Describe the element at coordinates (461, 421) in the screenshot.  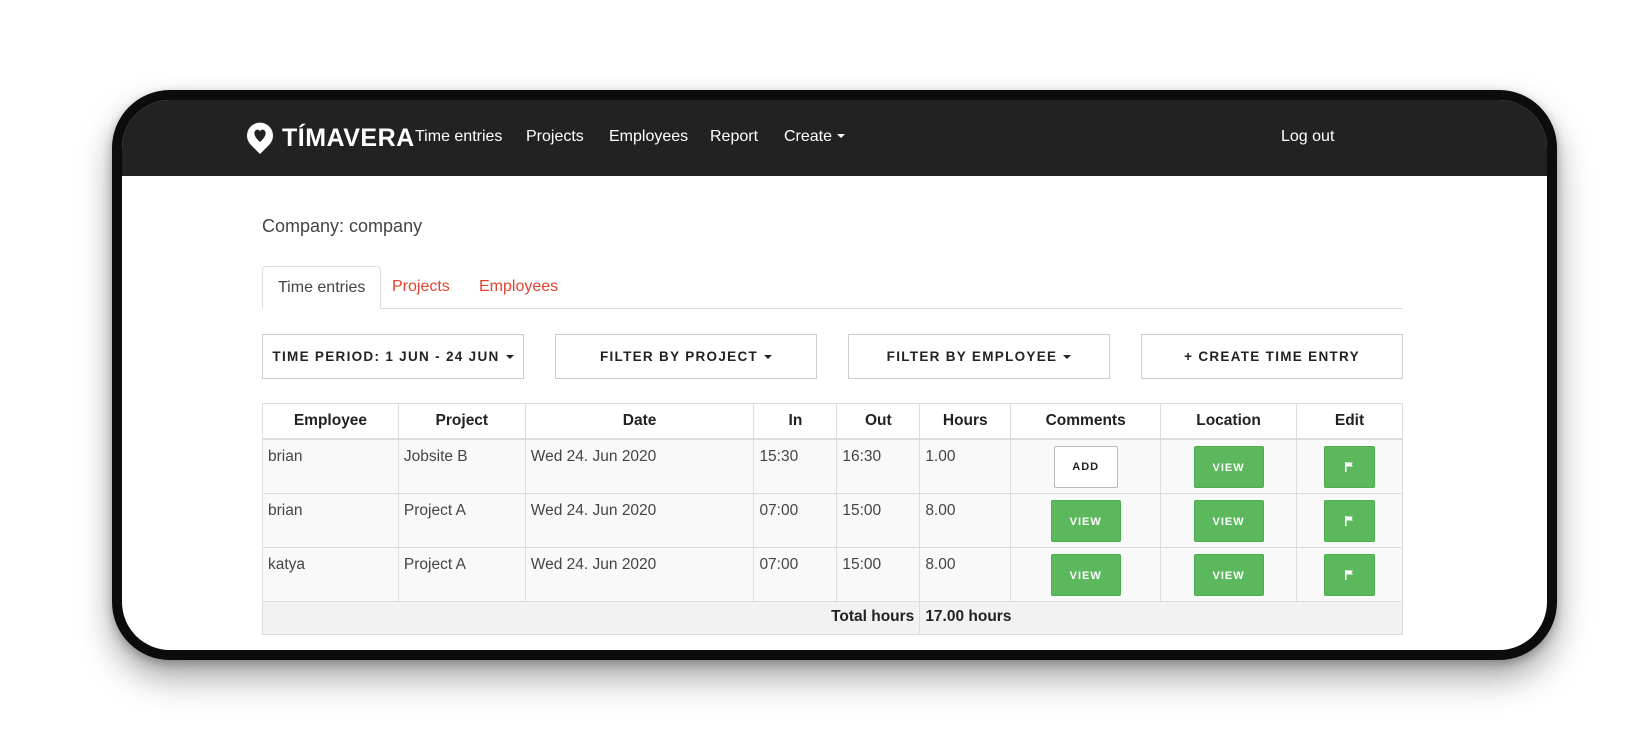
I see `col-project: Project` at that location.